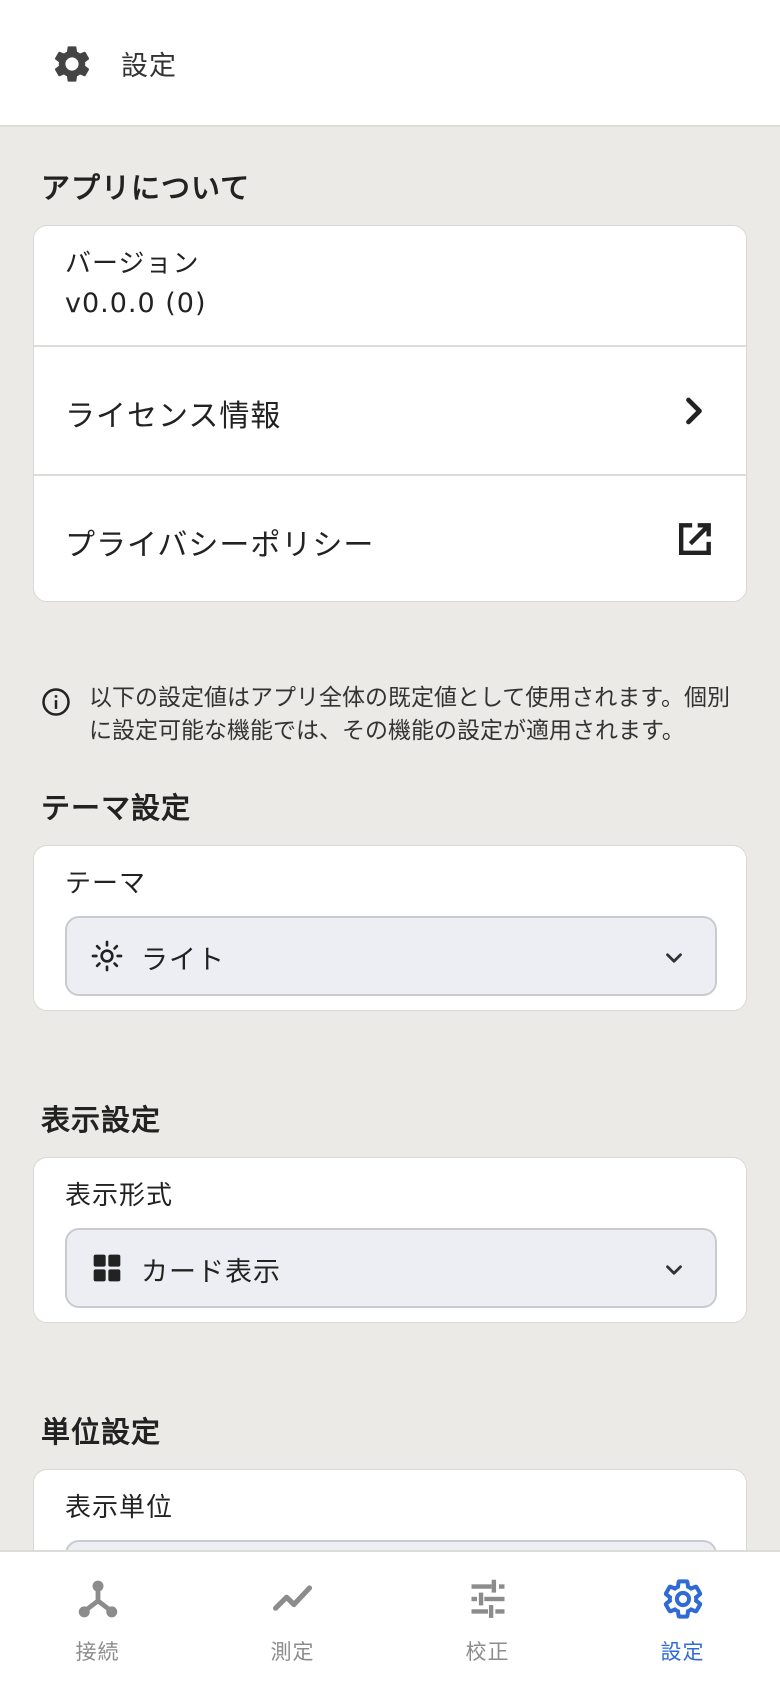 The width and height of the screenshot is (780, 1688). Describe the element at coordinates (119, 1196) in the screenshot. I see `display-field-label: 表示形式` at that location.